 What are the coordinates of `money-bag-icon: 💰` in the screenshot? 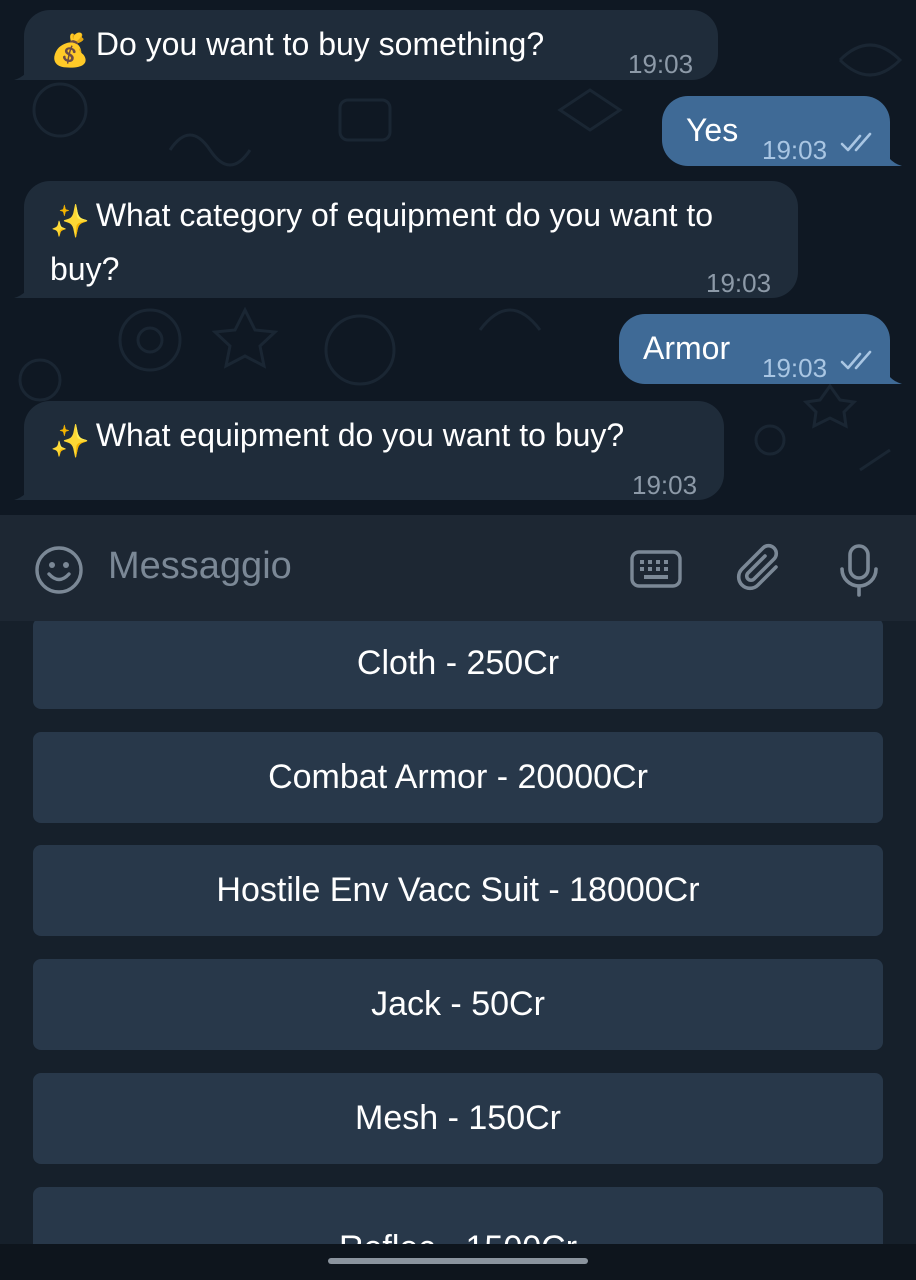 It's located at (70, 50).